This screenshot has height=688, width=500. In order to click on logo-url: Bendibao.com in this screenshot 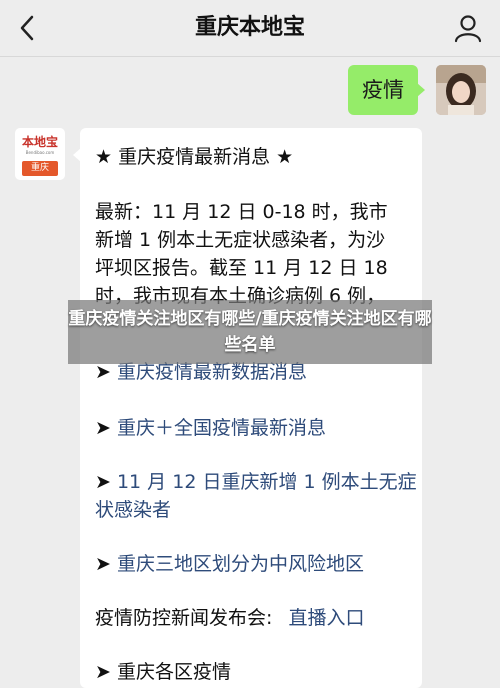, I will do `click(40, 152)`.